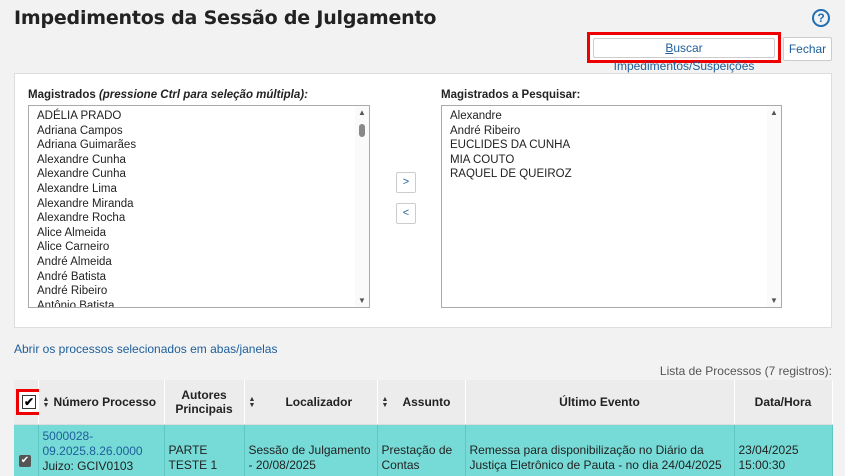 This screenshot has height=476, width=845. Describe the element at coordinates (199, 116) in the screenshot. I see `list-item: ADÉLIA PRADO` at that location.